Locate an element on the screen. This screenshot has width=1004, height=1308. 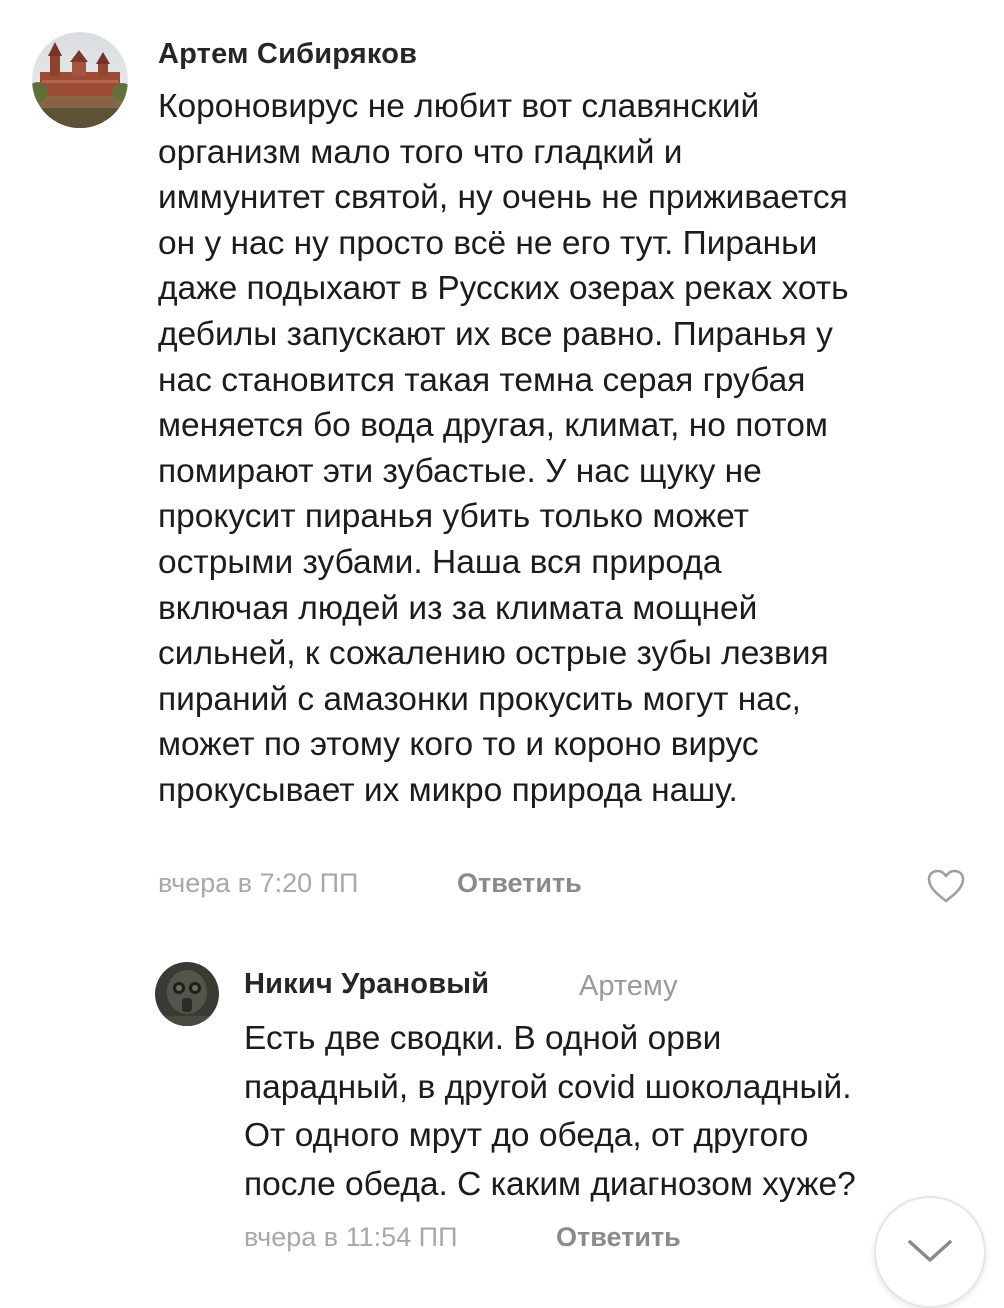
gas-mask-avatar is located at coordinates (187, 994).